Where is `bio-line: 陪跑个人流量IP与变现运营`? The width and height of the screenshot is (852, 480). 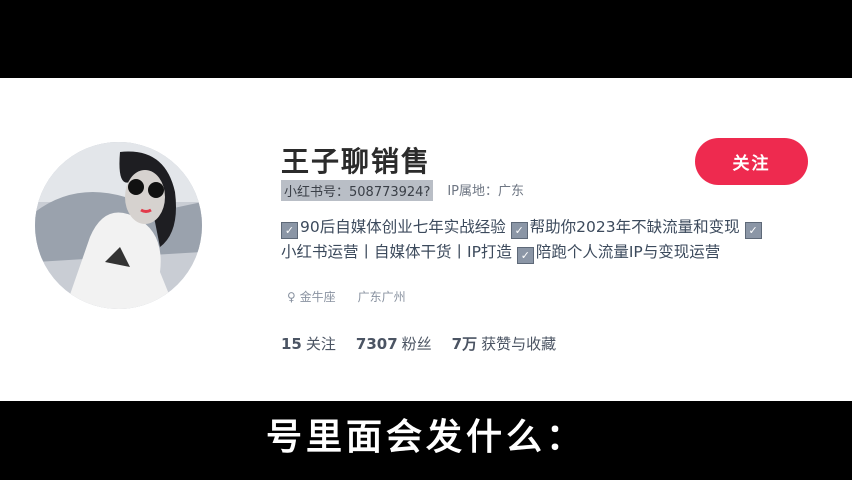 bio-line: 陪跑个人流量IP与变现运营 is located at coordinates (628, 252).